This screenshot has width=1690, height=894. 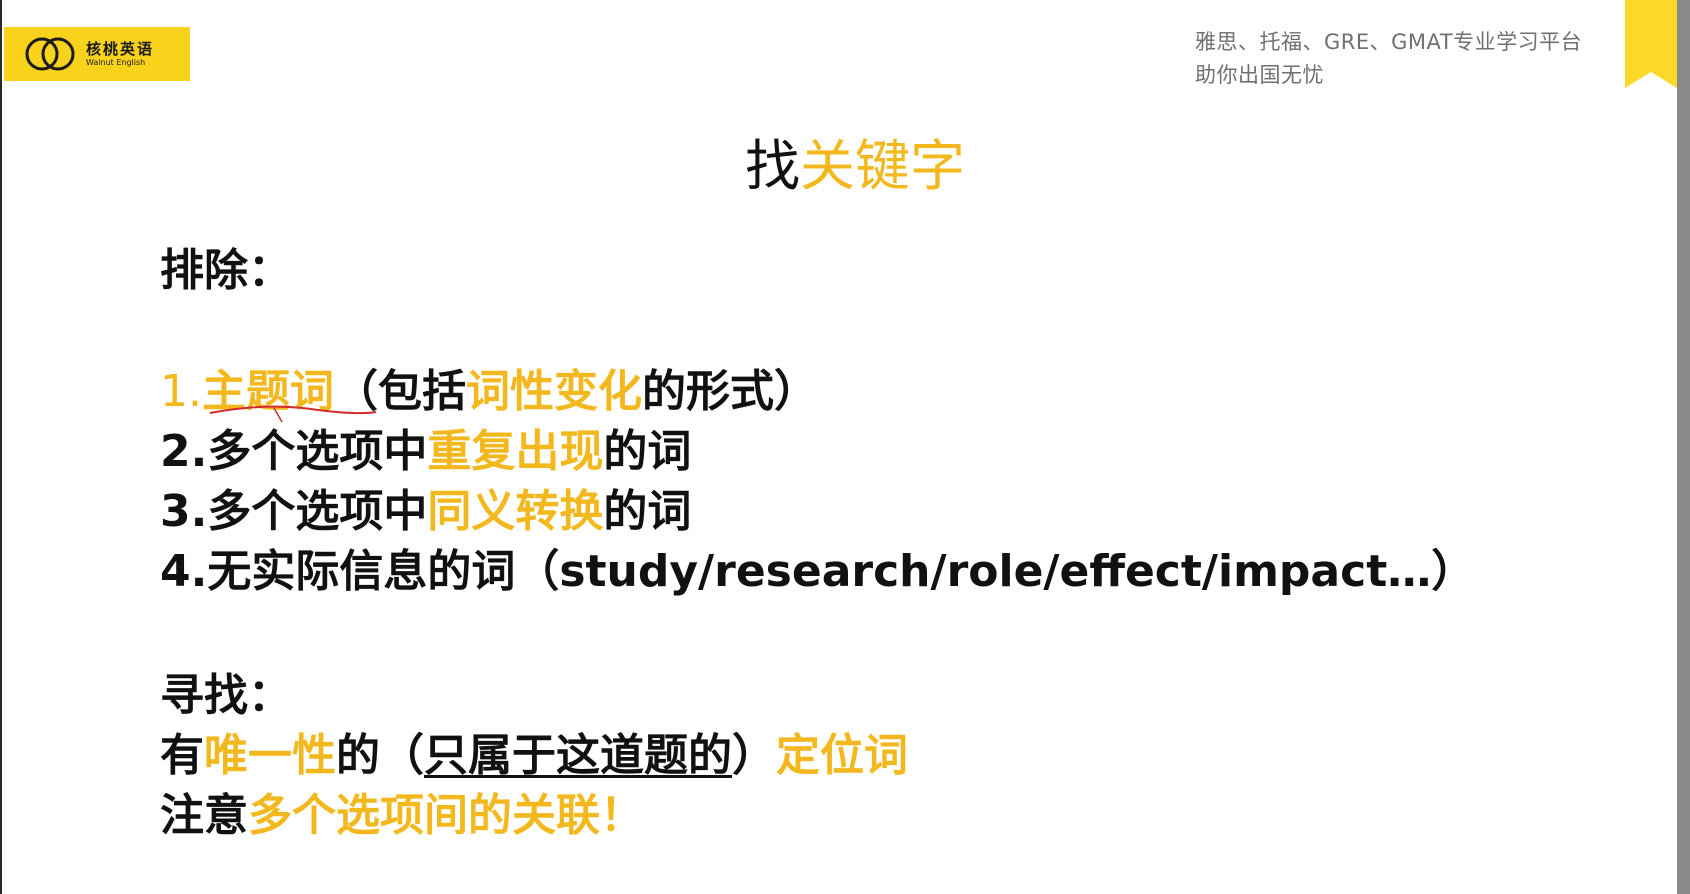 I want to click on item-3-text-b: 的词, so click(x=647, y=511).